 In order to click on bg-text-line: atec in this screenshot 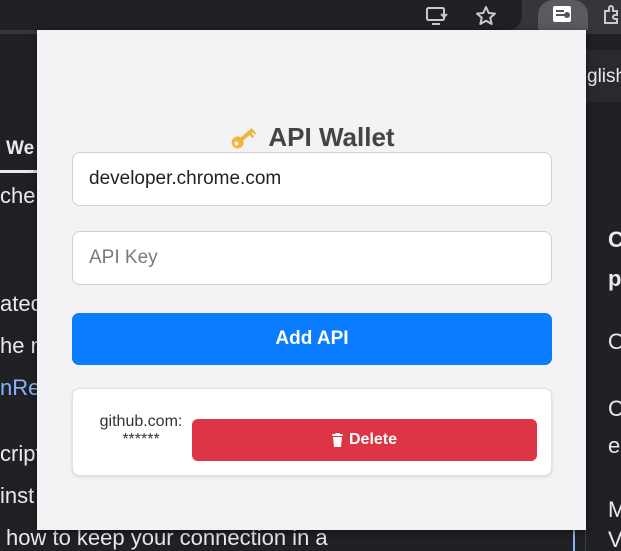, I will do `click(21, 303)`.